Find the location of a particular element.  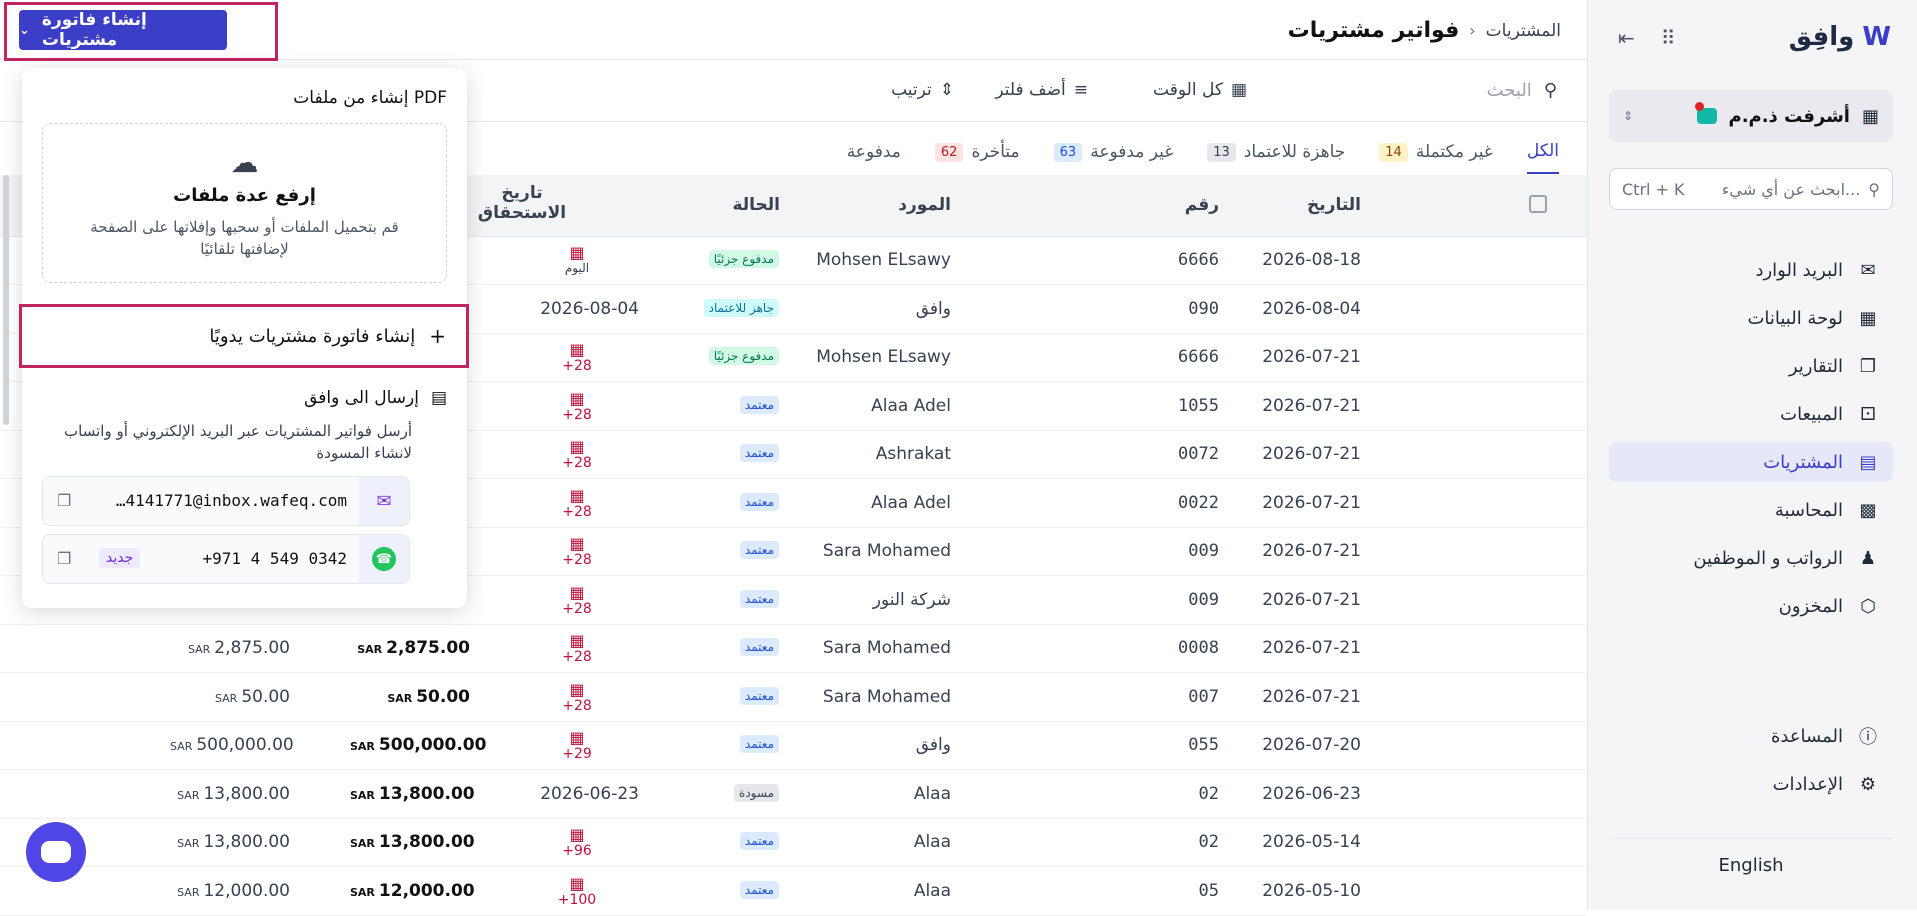

email-contact: ✉ …4141771@inbox.wafeq.com ❐ is located at coordinates (226, 501).